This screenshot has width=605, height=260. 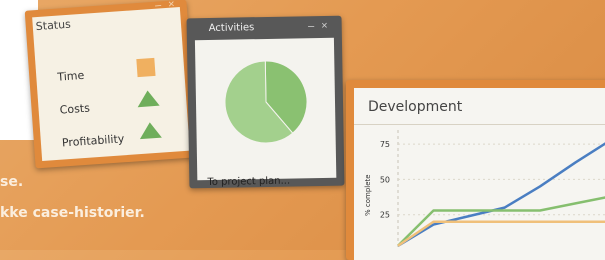 I want to click on title-divider, so click(x=479, y=124).